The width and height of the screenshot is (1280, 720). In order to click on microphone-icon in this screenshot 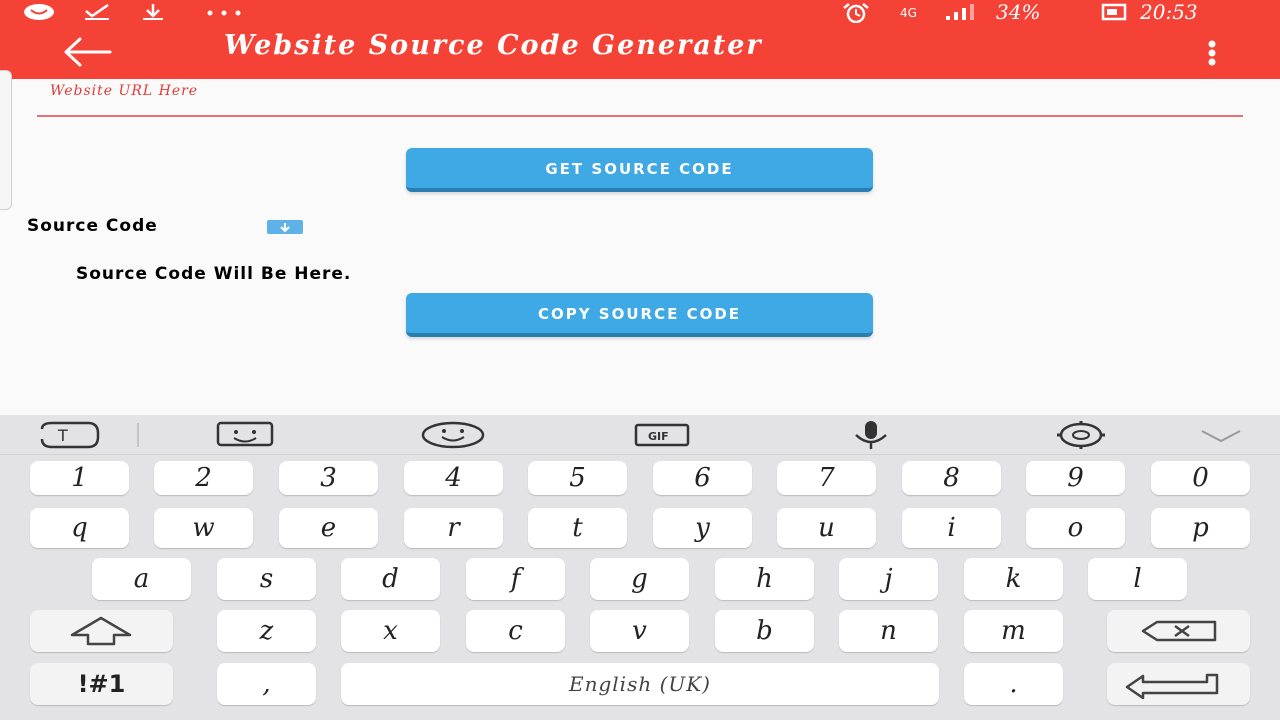, I will do `click(871, 435)`.